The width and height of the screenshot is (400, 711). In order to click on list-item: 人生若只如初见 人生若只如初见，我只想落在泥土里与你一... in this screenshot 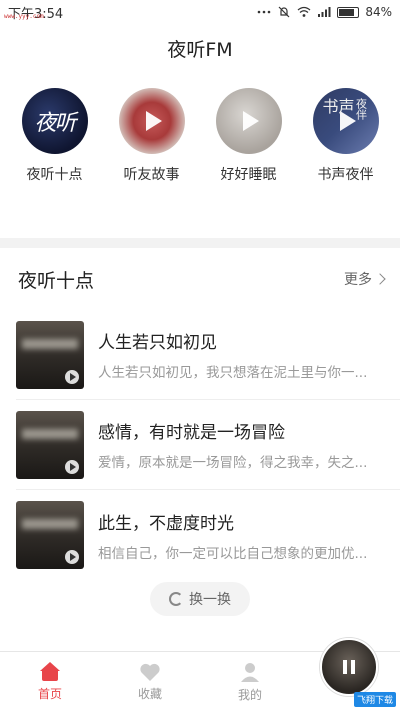, I will do `click(208, 355)`.